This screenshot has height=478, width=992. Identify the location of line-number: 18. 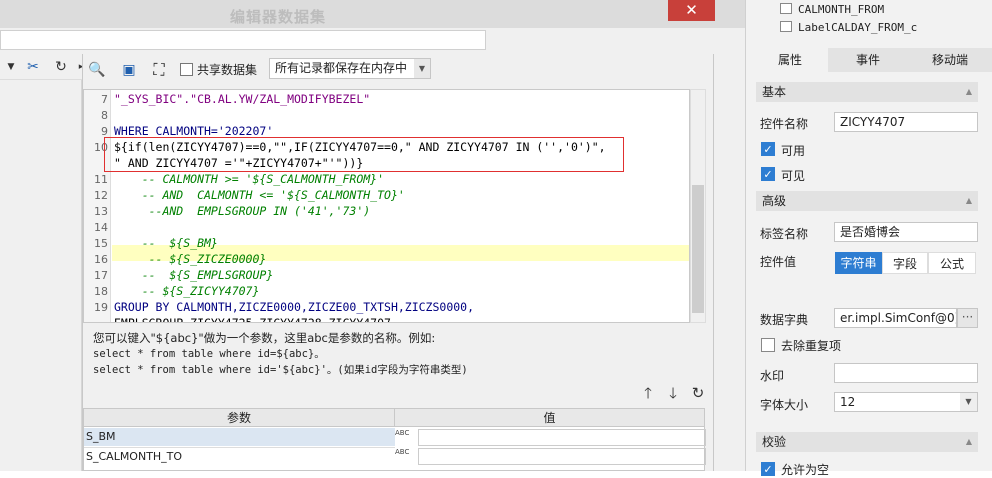
(101, 291).